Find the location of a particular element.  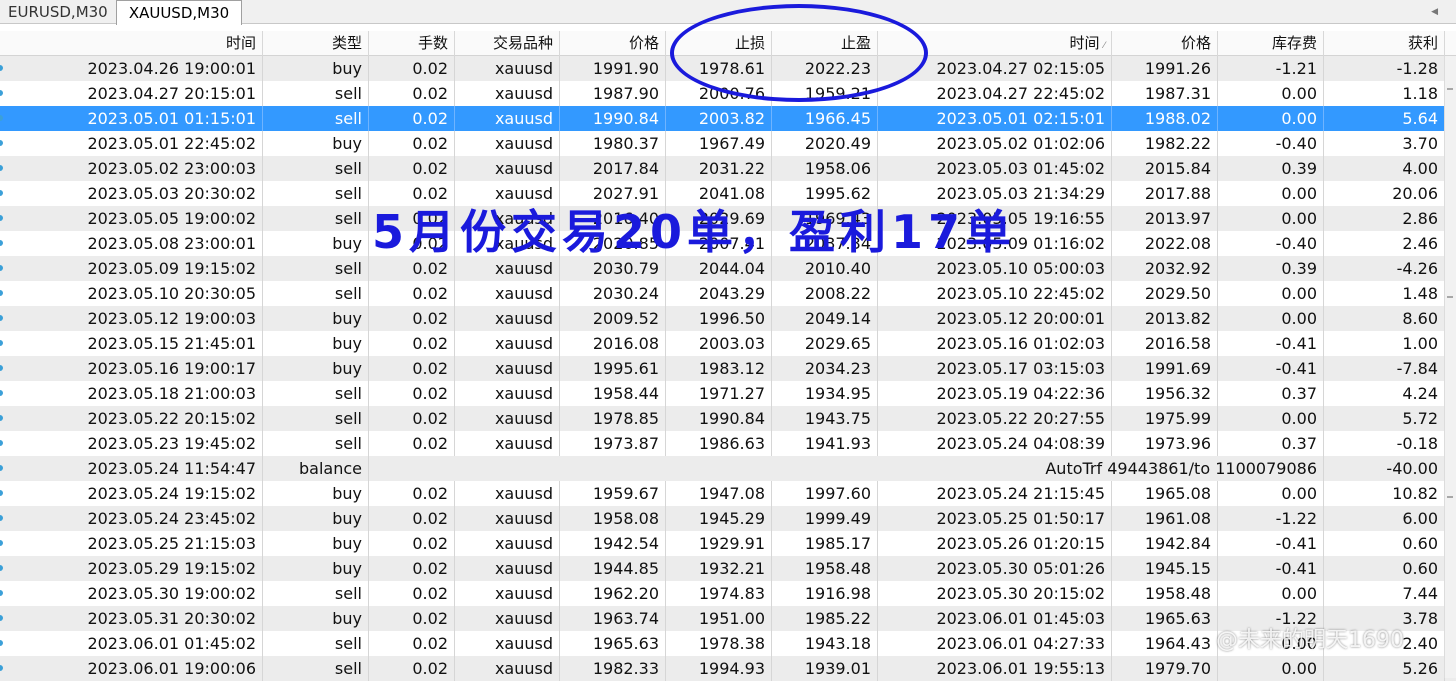

cell-comment: AutoTrf 49443861/to 1100079086 is located at coordinates (846, 468).